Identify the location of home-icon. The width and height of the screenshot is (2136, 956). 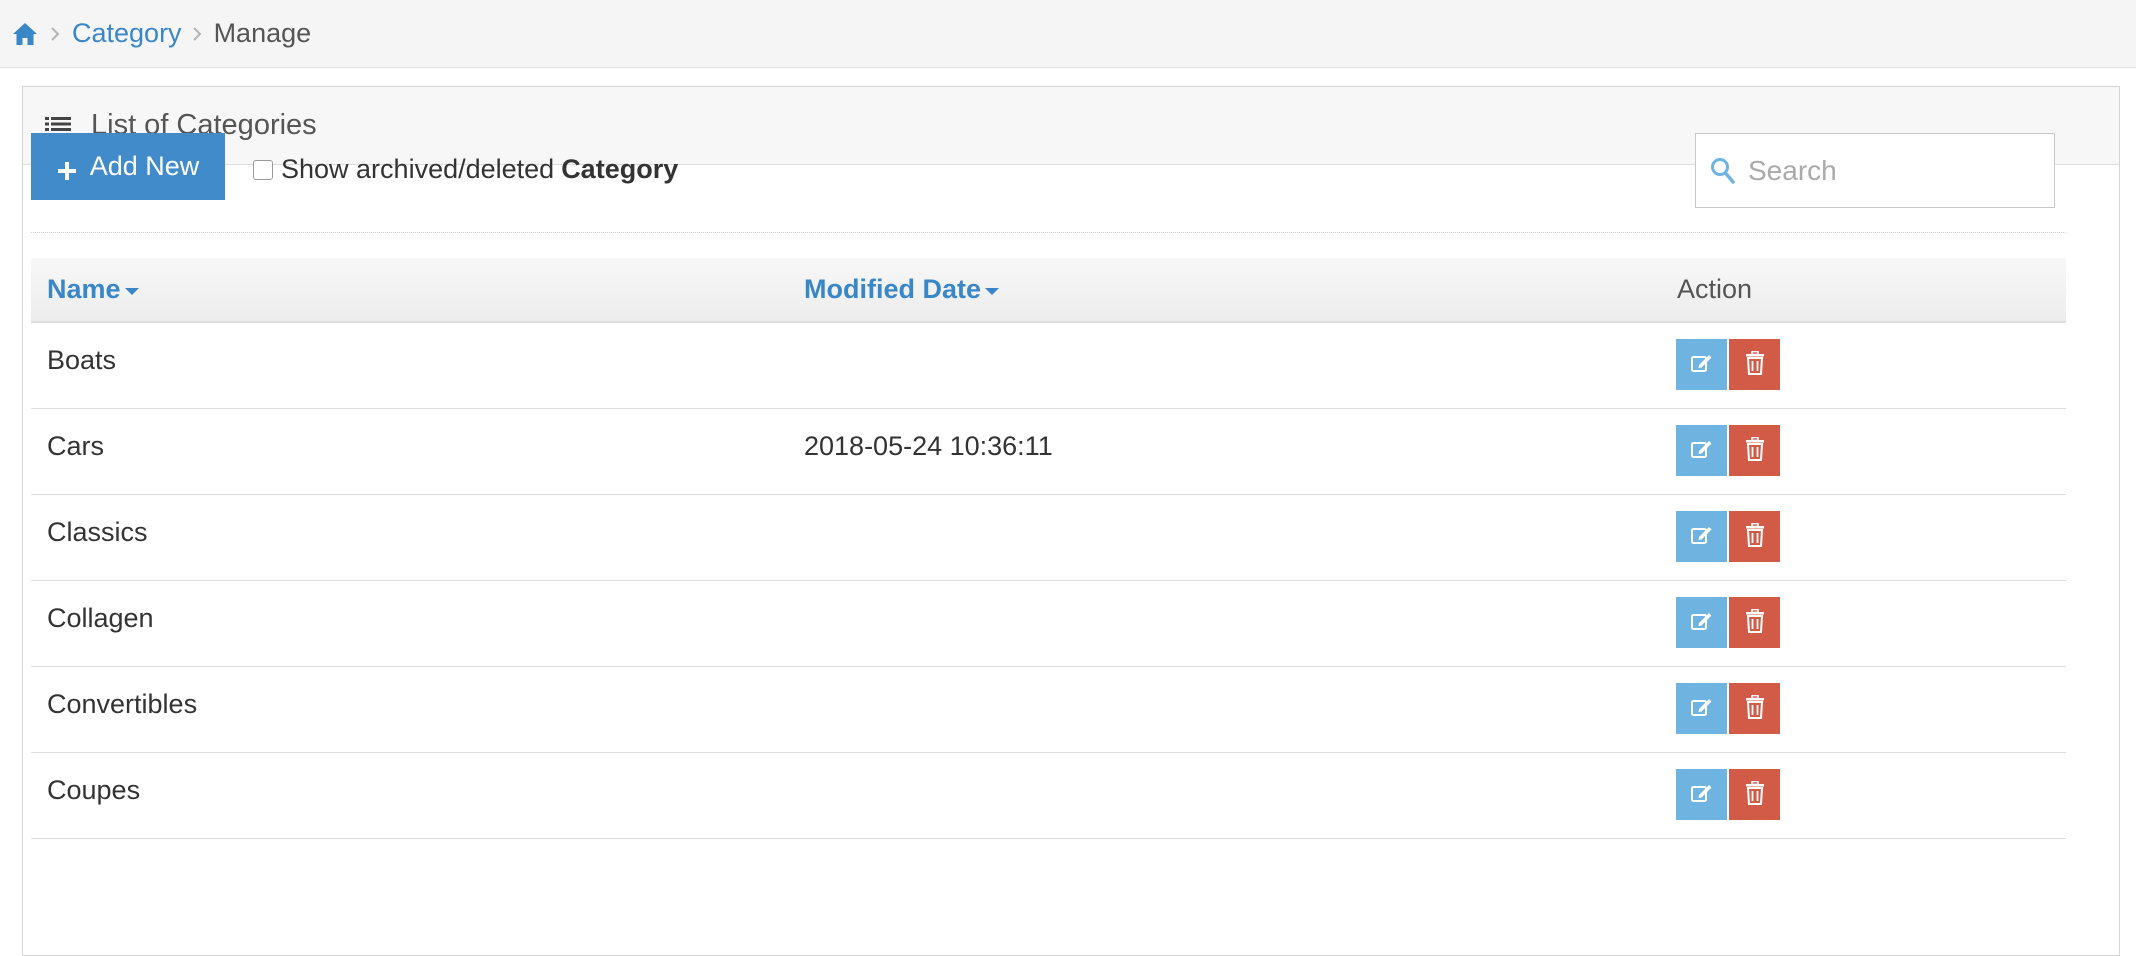
(26, 34).